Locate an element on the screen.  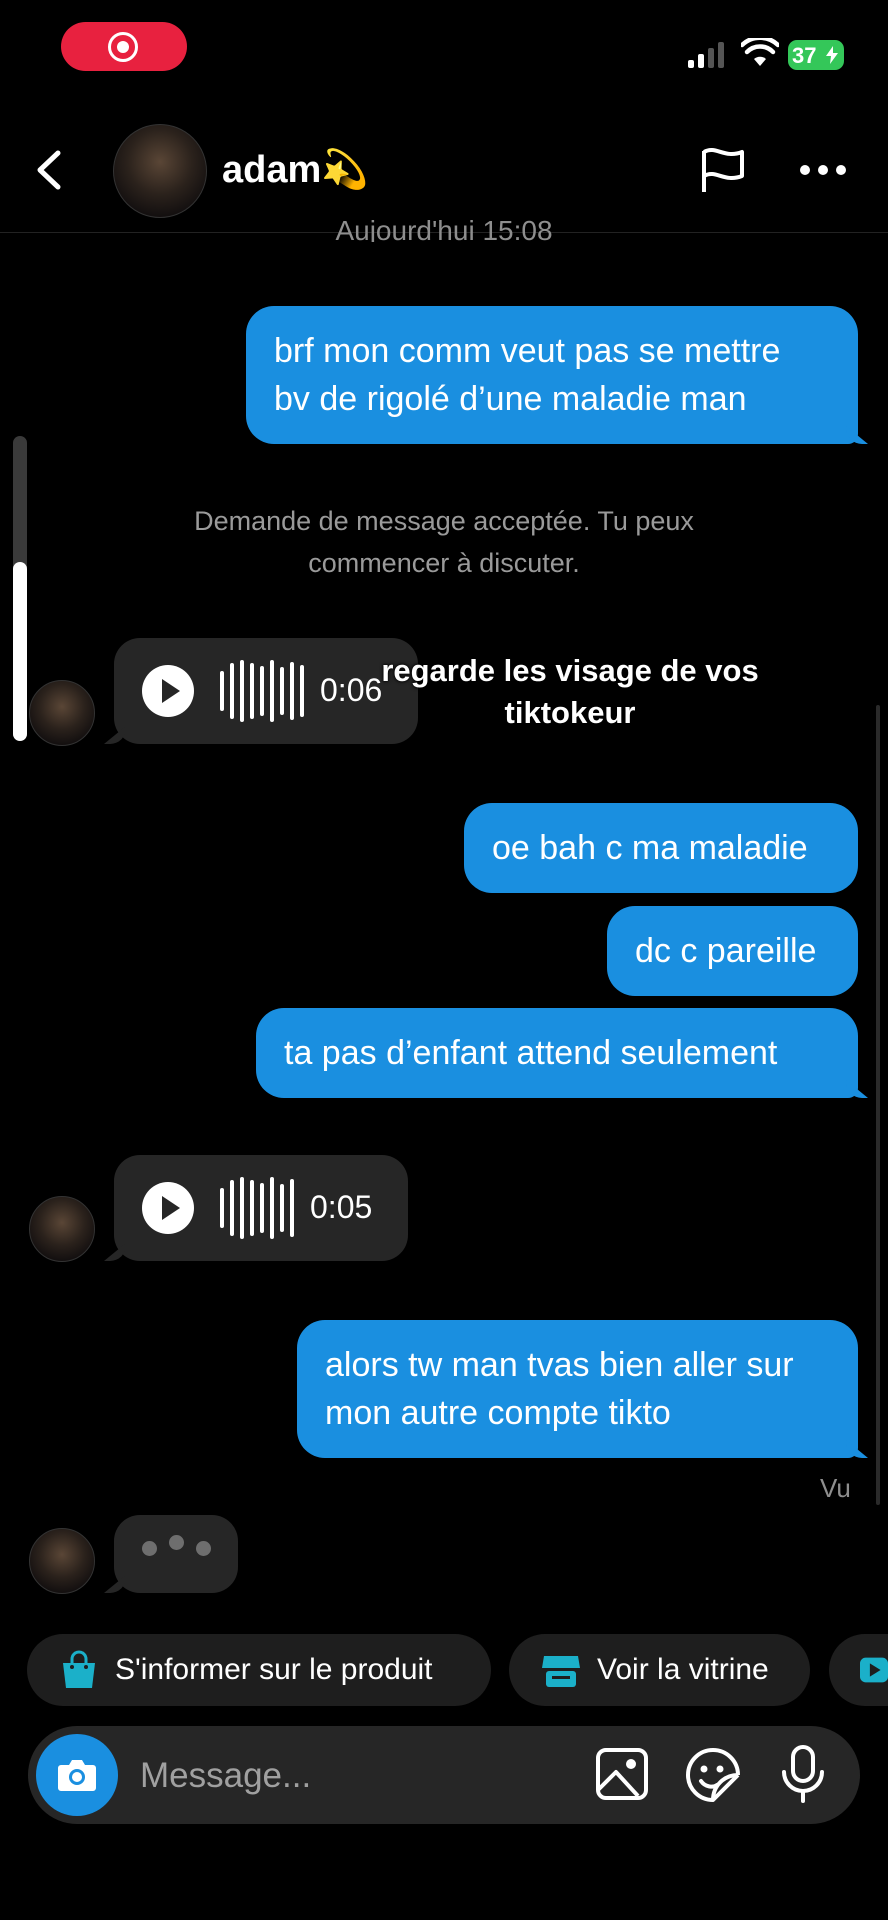
date-separator: Aujourd'hui 15:08 is located at coordinates (444, 229).